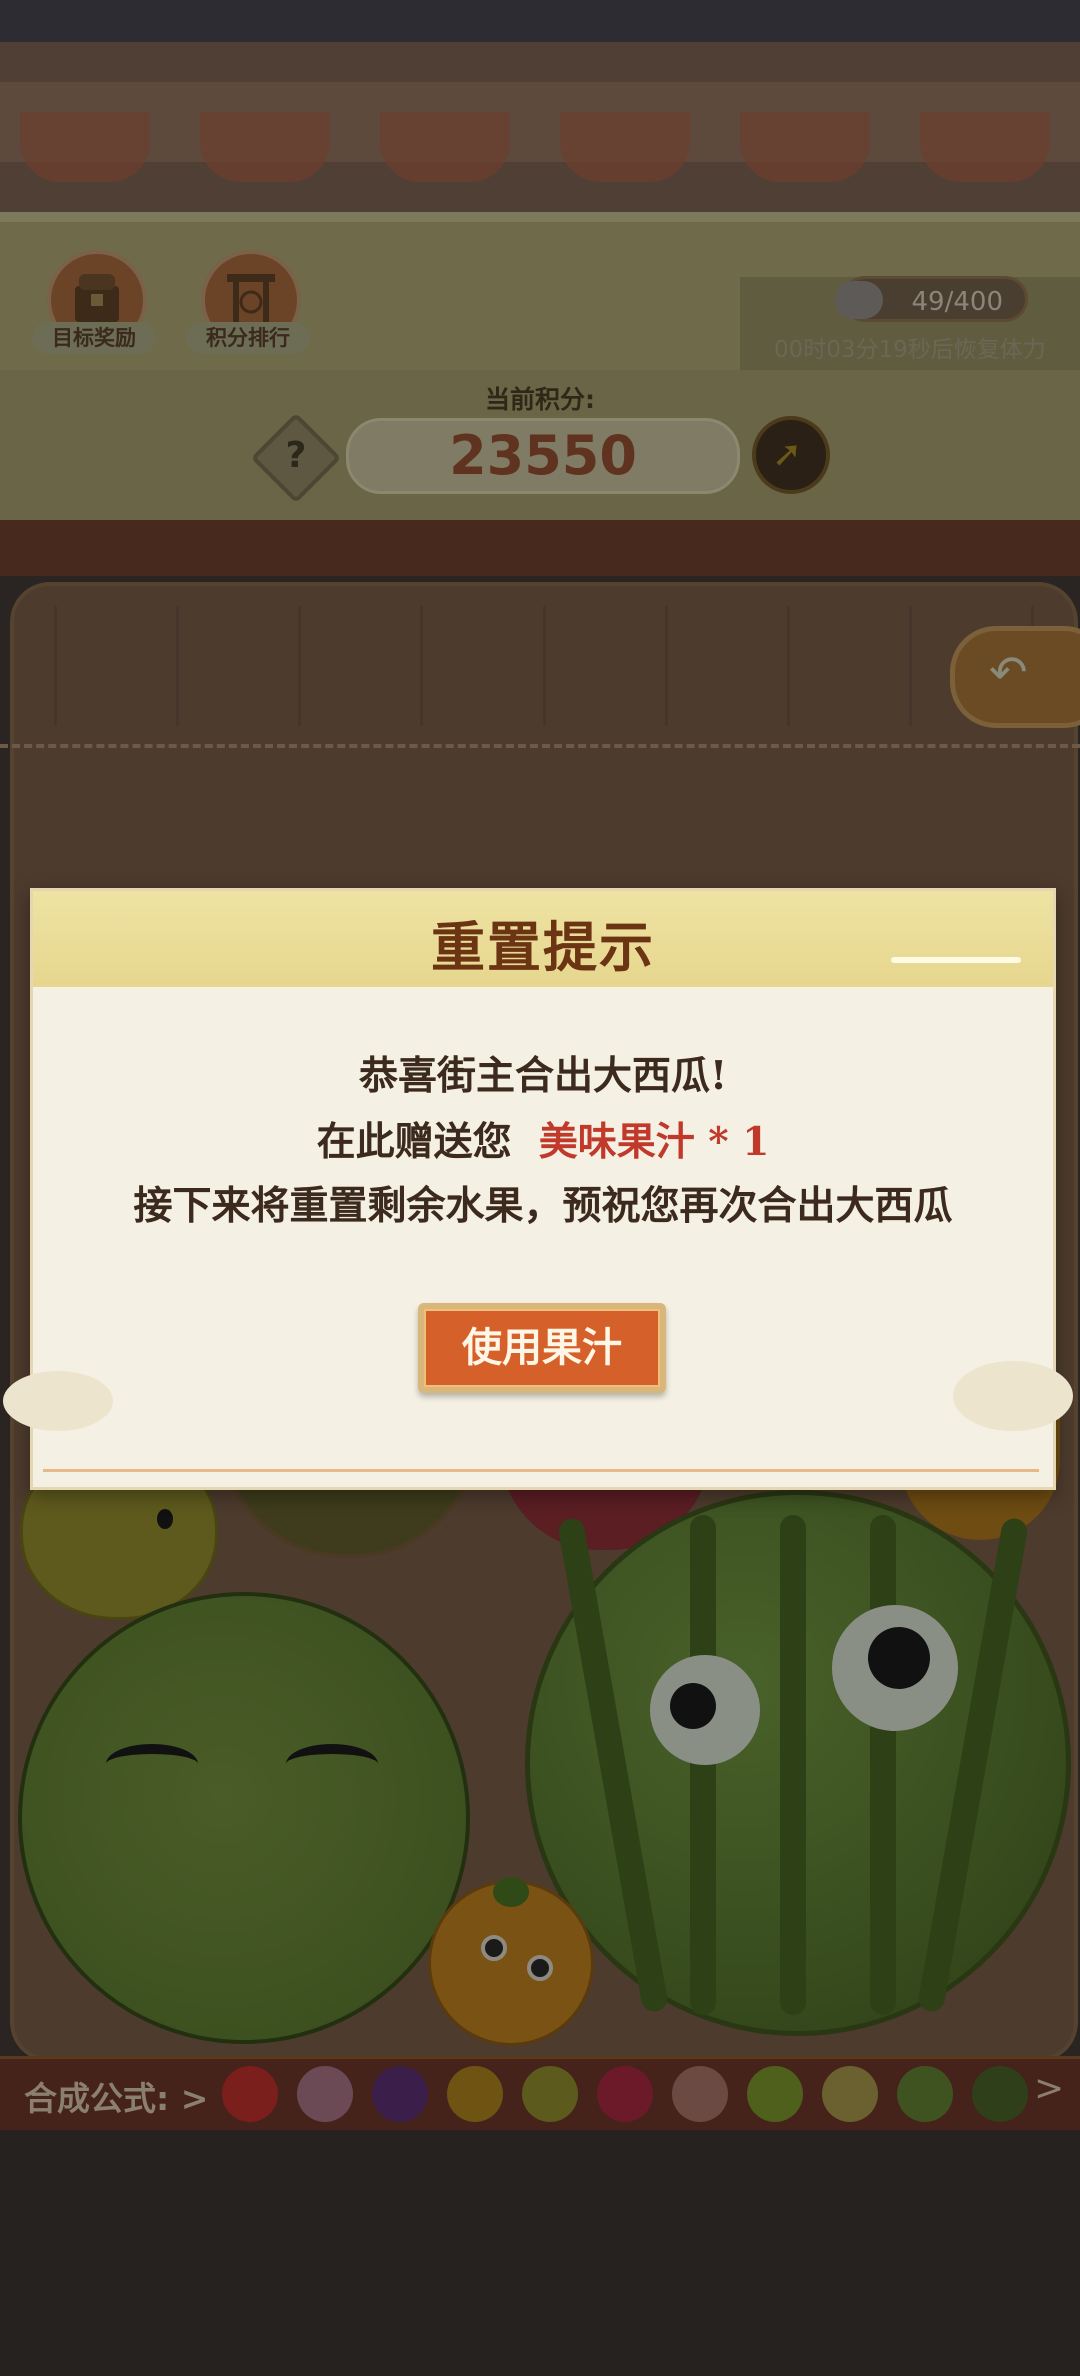 This screenshot has height=2376, width=1080. What do you see at coordinates (1008, 672) in the screenshot?
I see `undo-icon: ↶` at bounding box center [1008, 672].